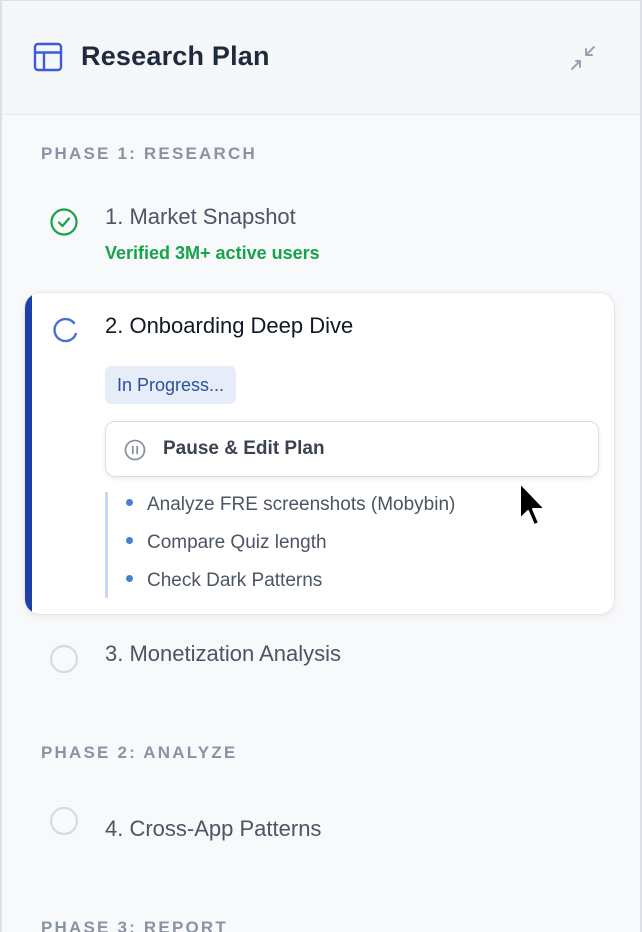  What do you see at coordinates (149, 153) in the screenshot?
I see `phase-1-label: PHASE 1: RESEARCH` at bounding box center [149, 153].